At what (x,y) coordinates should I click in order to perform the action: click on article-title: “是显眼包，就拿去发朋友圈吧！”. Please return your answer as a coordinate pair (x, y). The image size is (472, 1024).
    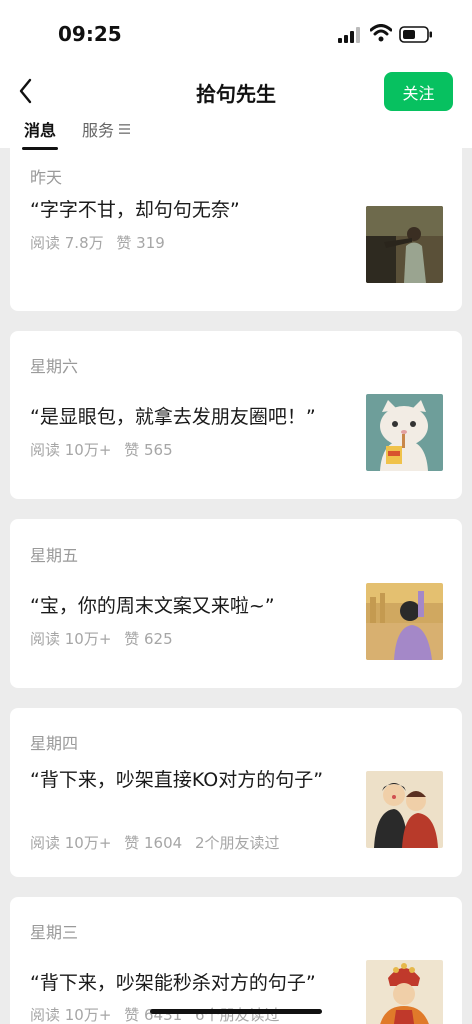
    Looking at the image, I should click on (185, 417).